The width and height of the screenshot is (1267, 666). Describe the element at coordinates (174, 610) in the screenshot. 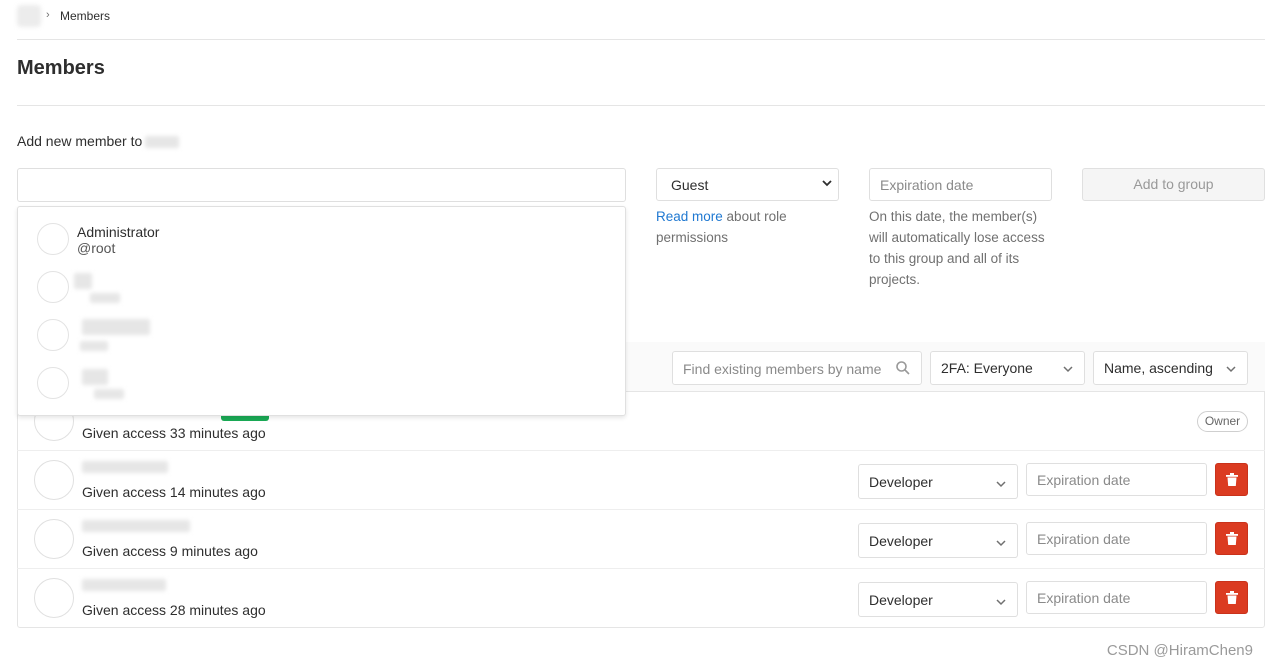

I see `member-access-text: Given access 28 minutes ago` at that location.